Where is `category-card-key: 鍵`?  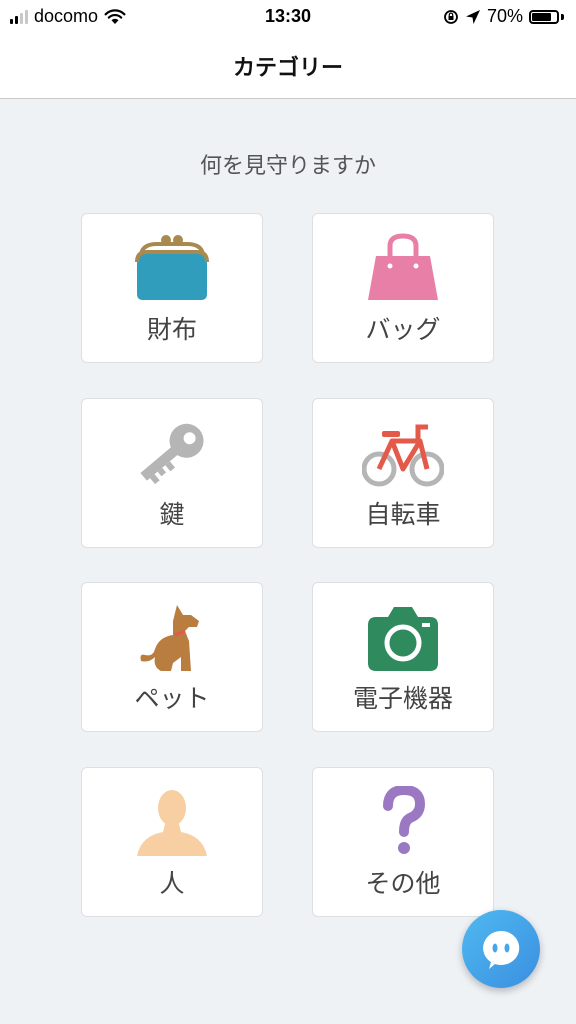
category-card-key: 鍵 is located at coordinates (172, 473).